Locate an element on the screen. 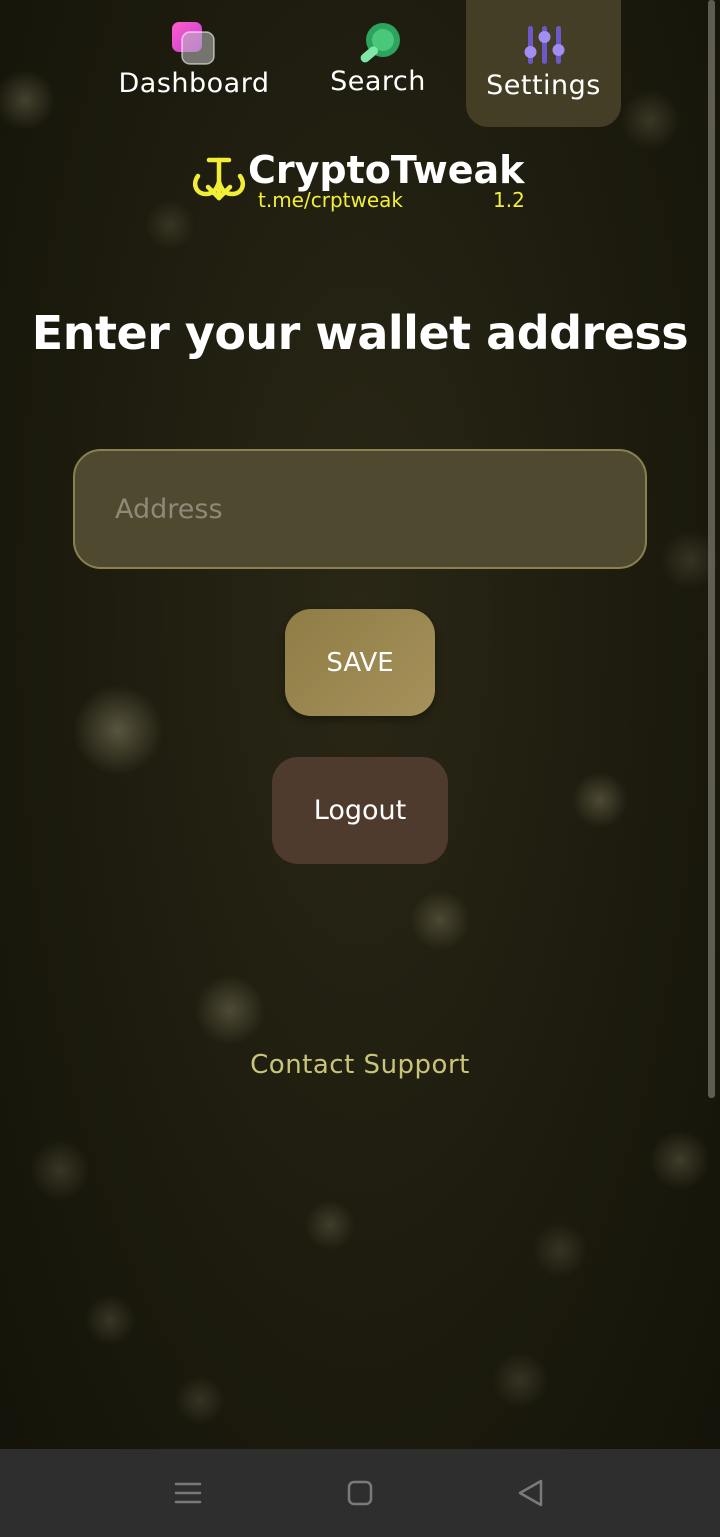 The image size is (720, 1537). brand-logo: CryptoTweak t.me/crptweak 1.2 is located at coordinates (362, 183).